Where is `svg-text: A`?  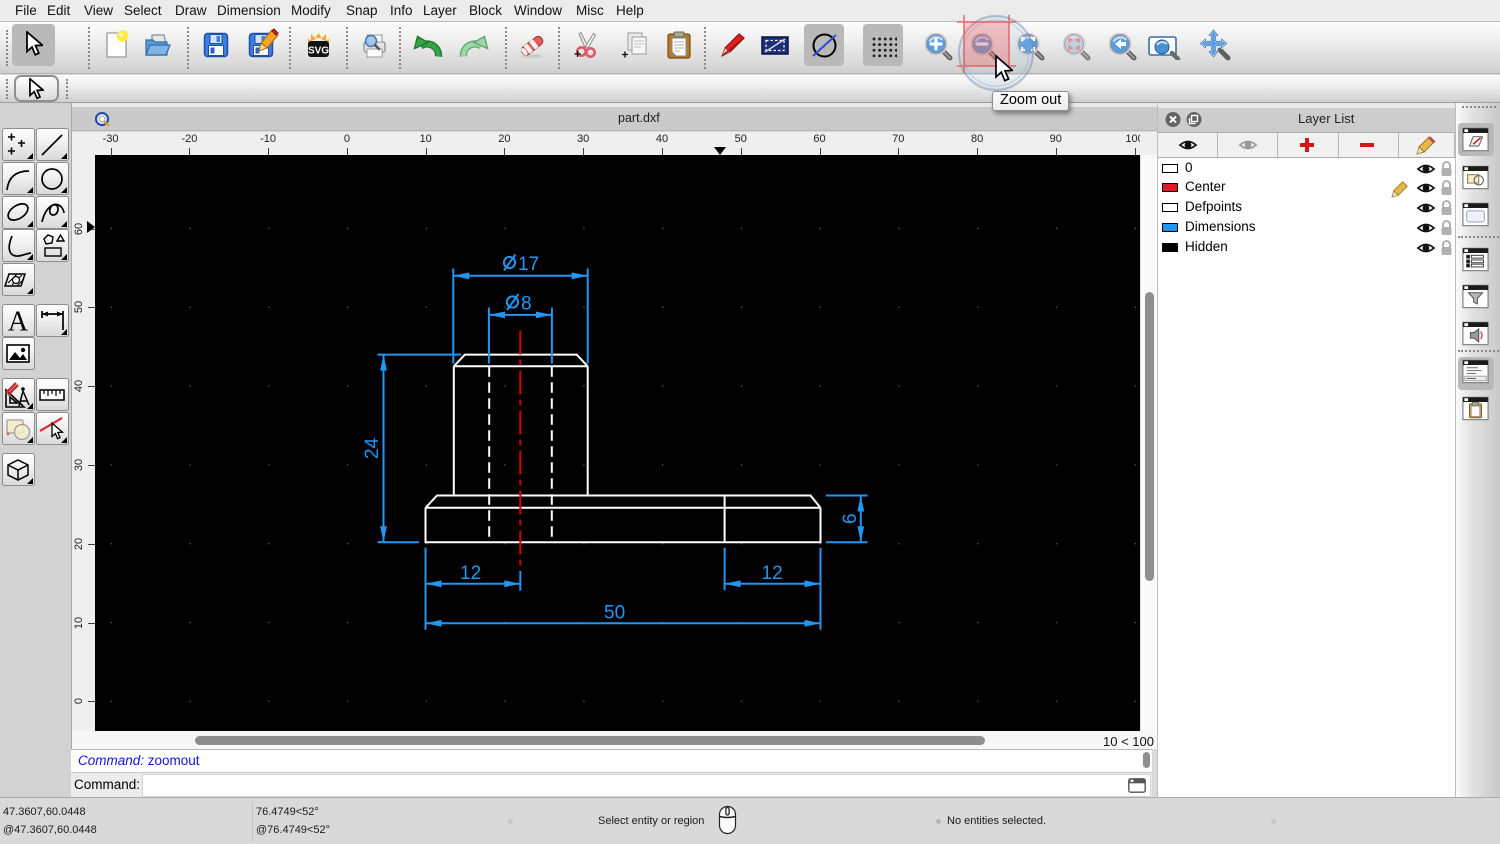
svg-text: A is located at coordinates (18, 321).